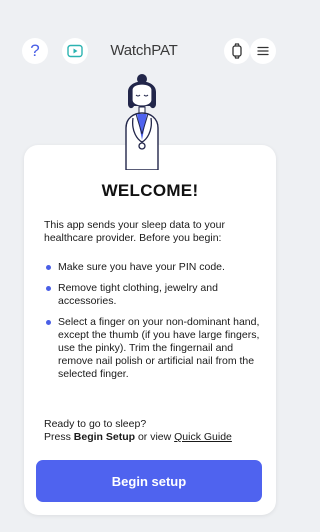 Image resolution: width=320 pixels, height=532 pixels. Describe the element at coordinates (150, 190) in the screenshot. I see `welcome-title: WELCOME!` at that location.